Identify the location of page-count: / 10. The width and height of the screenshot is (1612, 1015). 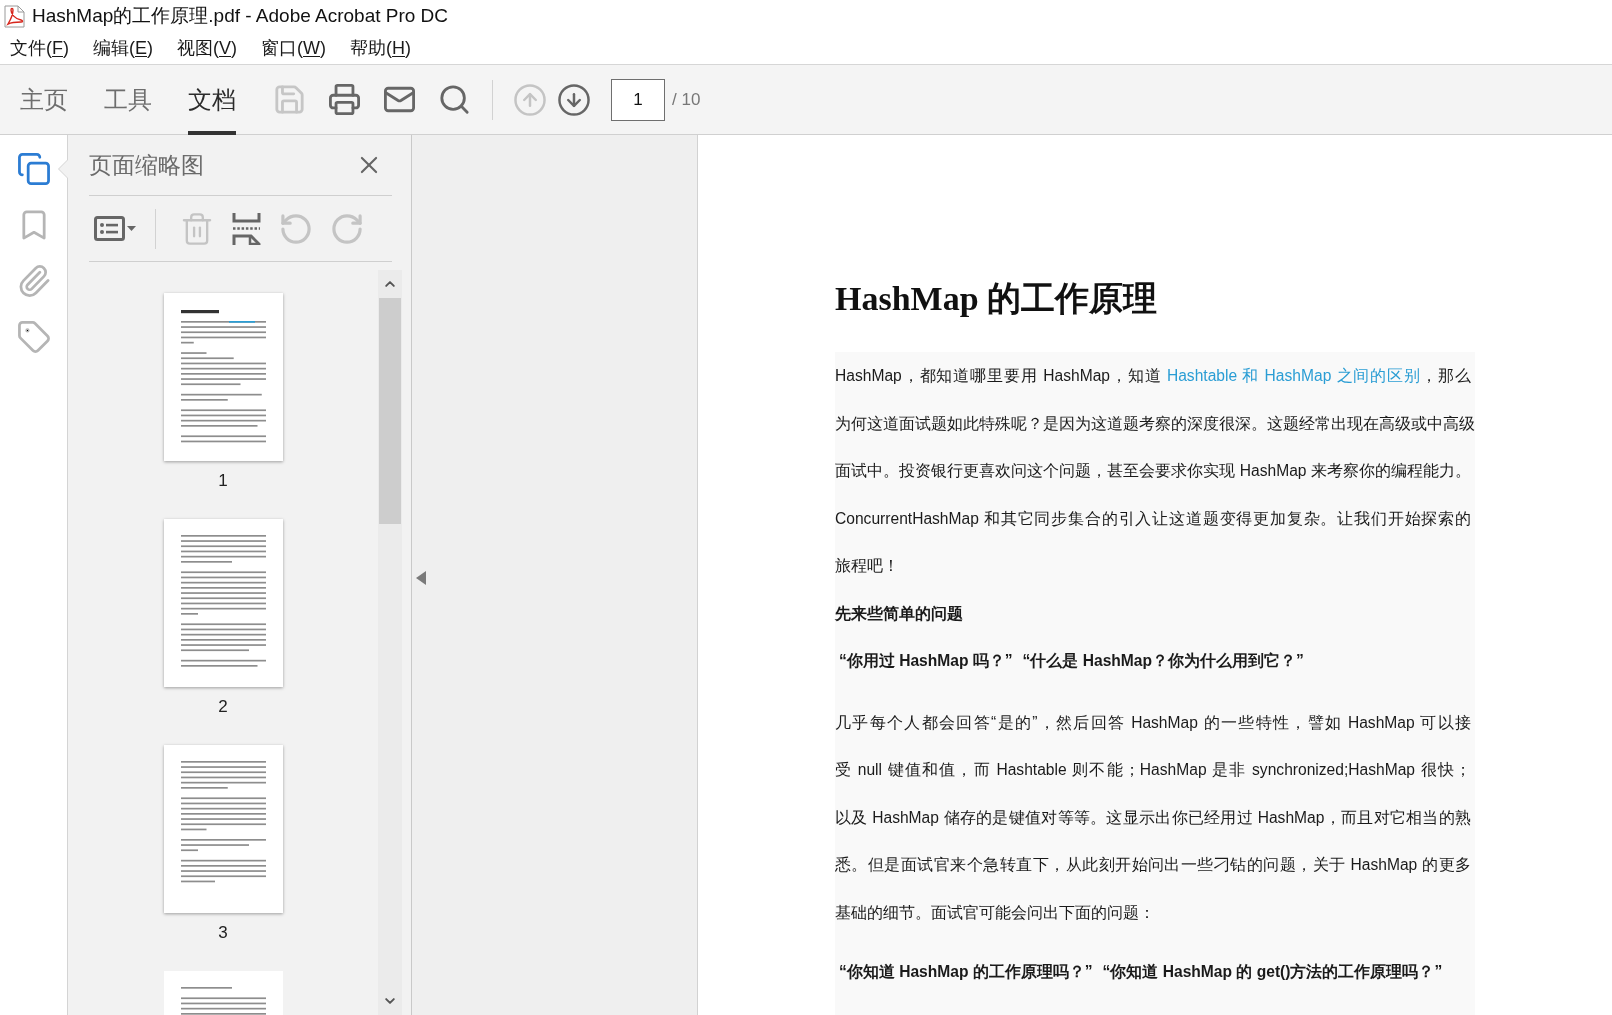
(686, 99).